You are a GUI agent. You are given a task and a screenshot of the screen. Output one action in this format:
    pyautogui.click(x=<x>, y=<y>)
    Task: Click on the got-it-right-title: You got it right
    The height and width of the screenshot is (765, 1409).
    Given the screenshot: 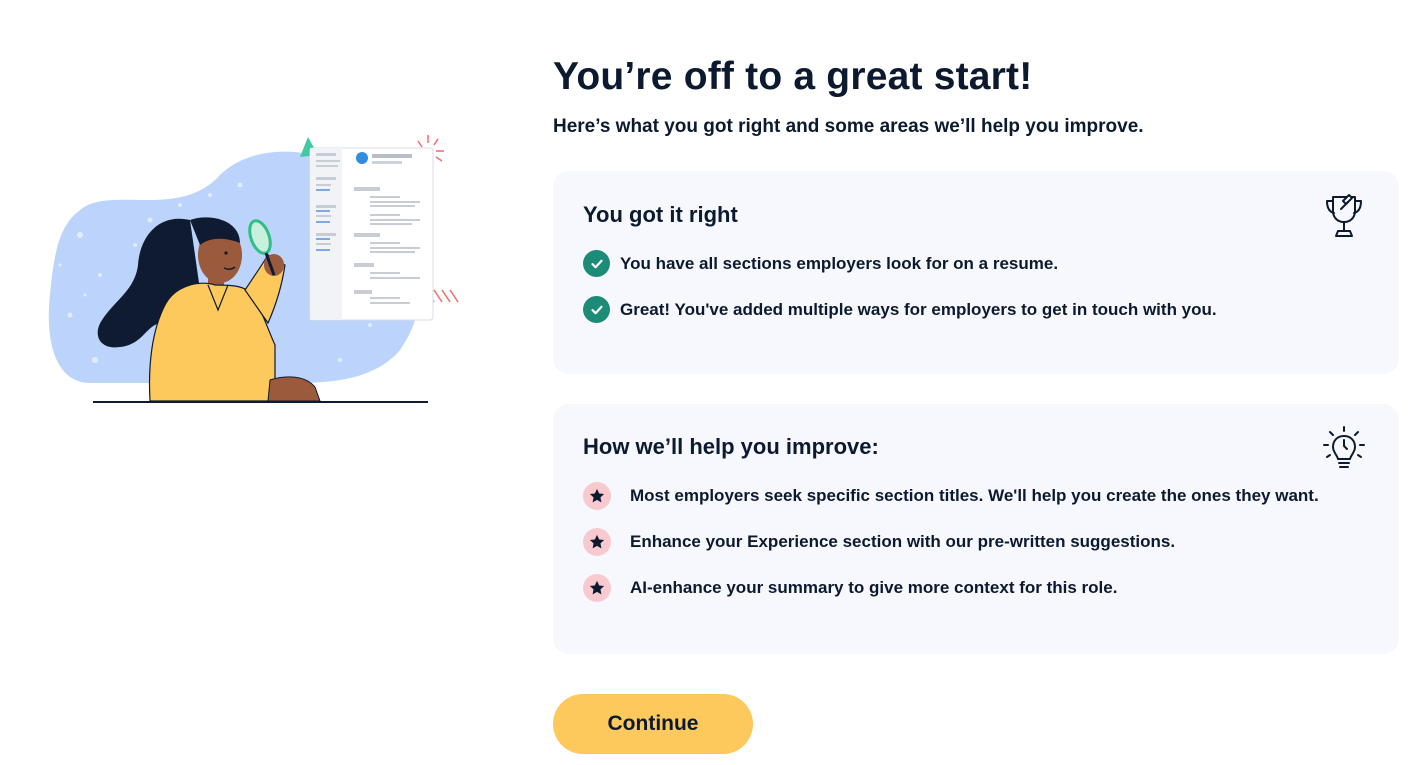 What is the action you would take?
    pyautogui.click(x=660, y=214)
    